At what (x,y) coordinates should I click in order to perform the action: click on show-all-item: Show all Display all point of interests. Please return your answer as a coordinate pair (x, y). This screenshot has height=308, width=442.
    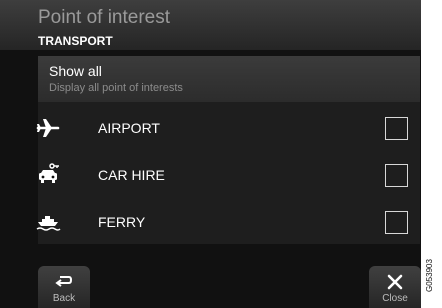
    Looking at the image, I should click on (229, 79).